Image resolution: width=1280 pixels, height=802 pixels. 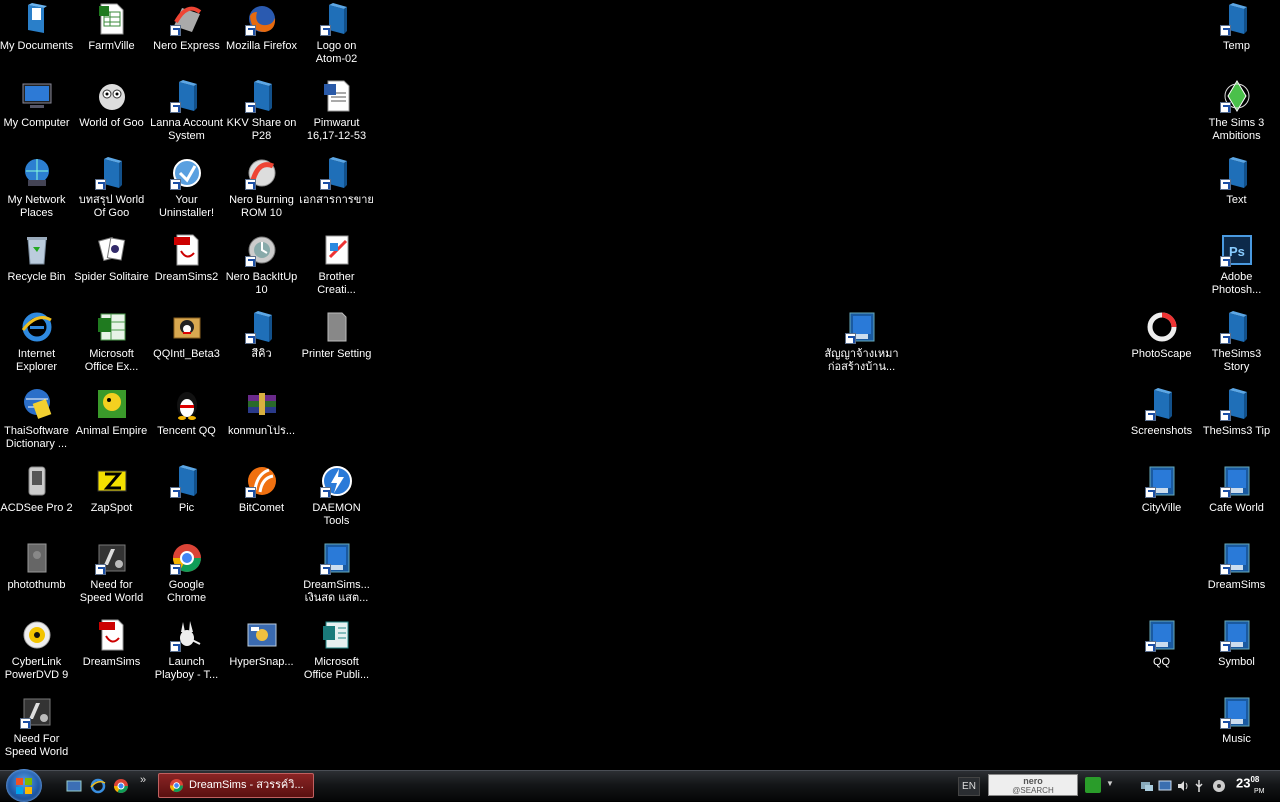 I want to click on desktop-icon-folder-shortcut: บทสรุป World Of Goo, so click(x=111, y=192).